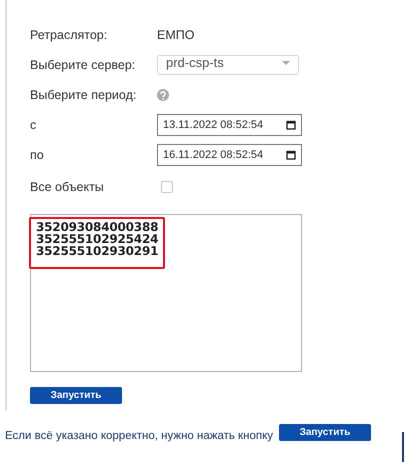 This screenshot has width=406, height=462. What do you see at coordinates (83, 65) in the screenshot?
I see `field-label: Выберите сервер:` at bounding box center [83, 65].